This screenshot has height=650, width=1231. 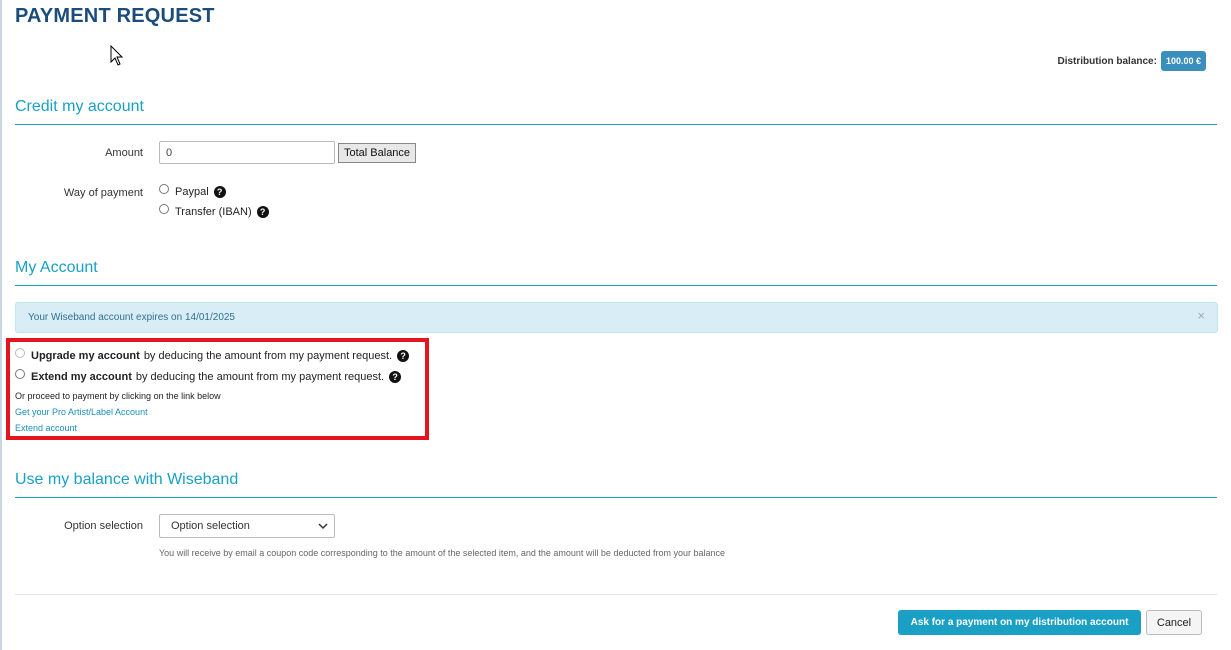 I want to click on option-selection-label: Option selection, so click(x=103, y=526).